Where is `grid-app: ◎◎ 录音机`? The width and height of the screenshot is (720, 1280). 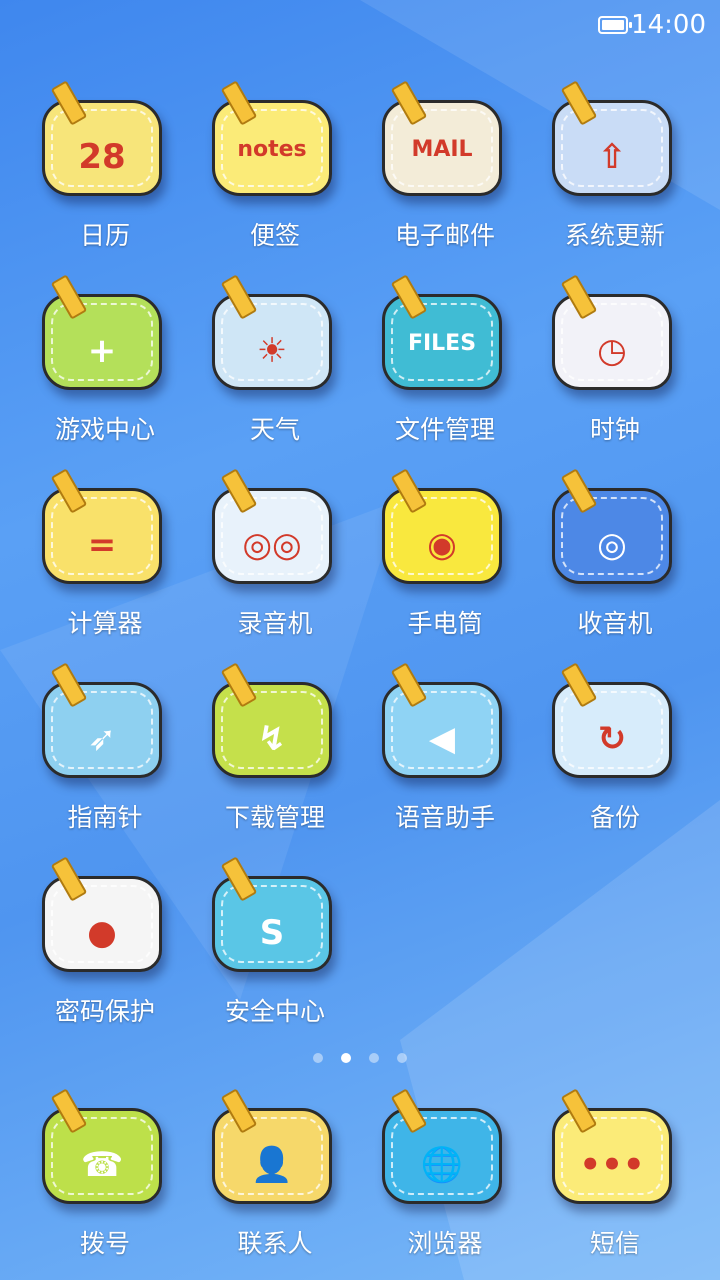 grid-app: ◎◎ 录音机 is located at coordinates (275, 561).